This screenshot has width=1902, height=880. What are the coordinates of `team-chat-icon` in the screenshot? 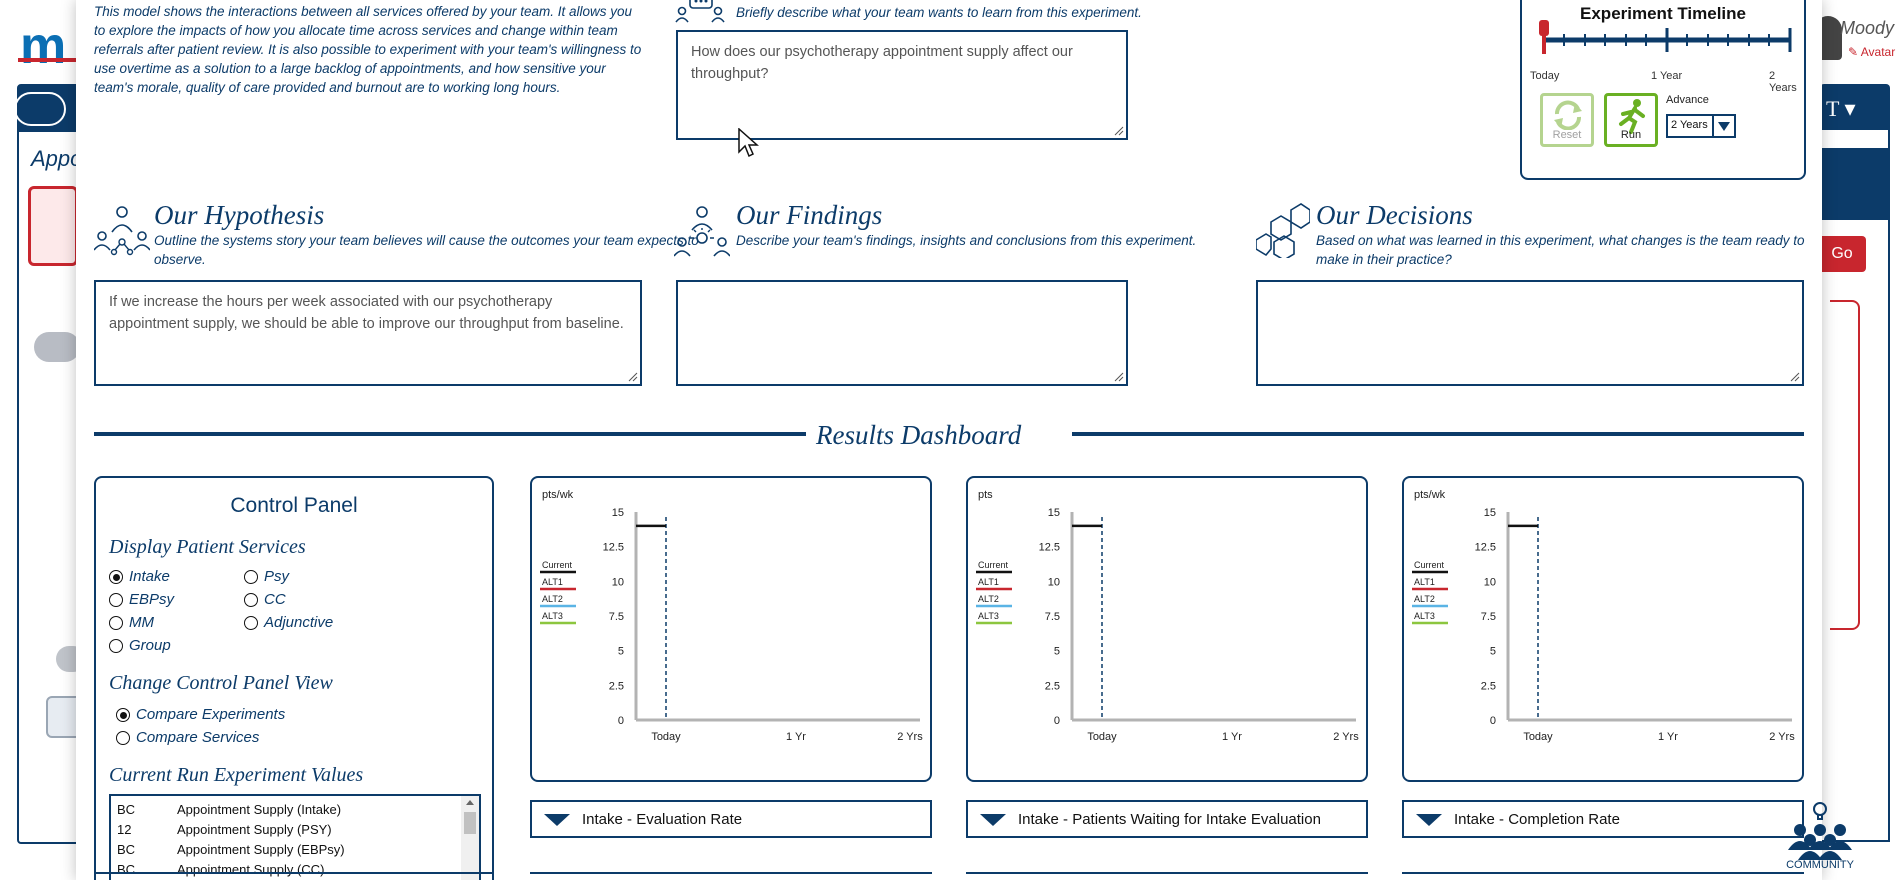 It's located at (700, 11).